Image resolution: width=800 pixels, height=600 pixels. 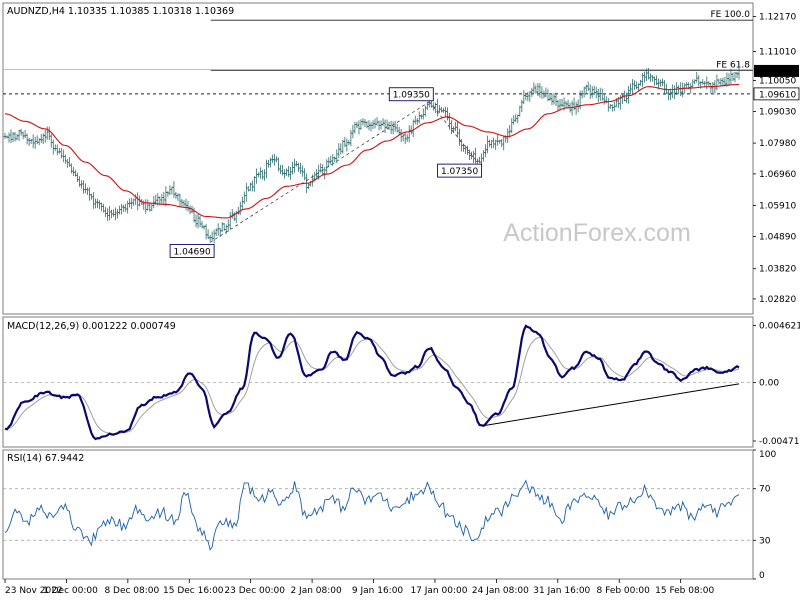 What do you see at coordinates (777, 237) in the screenshot?
I see `price-y-tick-label: 1.04890` at bounding box center [777, 237].